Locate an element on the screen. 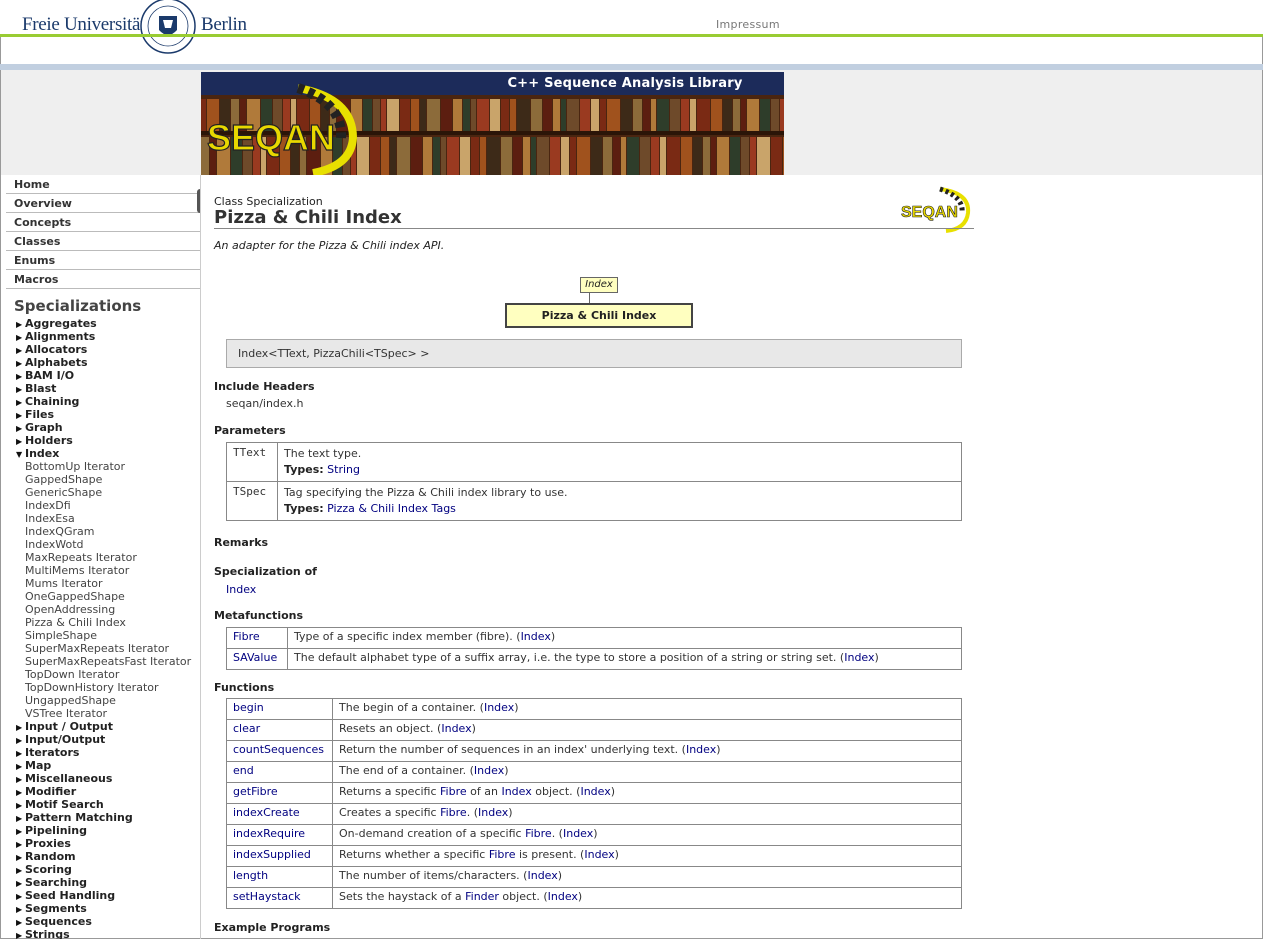  sidebar-category-scoring: ▶ Scoring is located at coordinates (103, 869).